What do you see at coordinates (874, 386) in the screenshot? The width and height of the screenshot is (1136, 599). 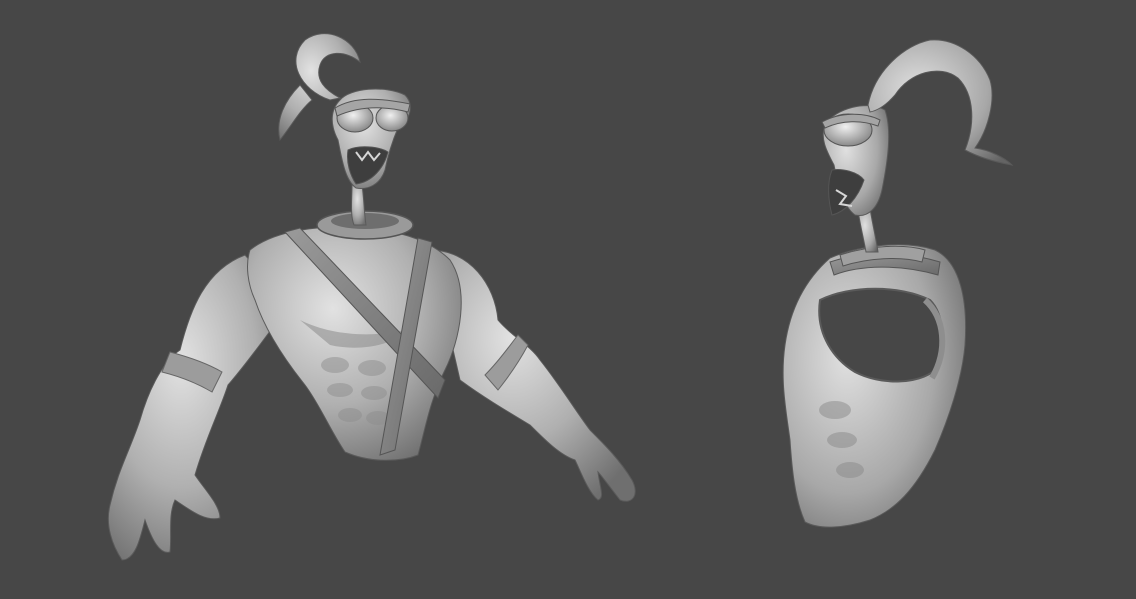 I see `side-torso` at bounding box center [874, 386].